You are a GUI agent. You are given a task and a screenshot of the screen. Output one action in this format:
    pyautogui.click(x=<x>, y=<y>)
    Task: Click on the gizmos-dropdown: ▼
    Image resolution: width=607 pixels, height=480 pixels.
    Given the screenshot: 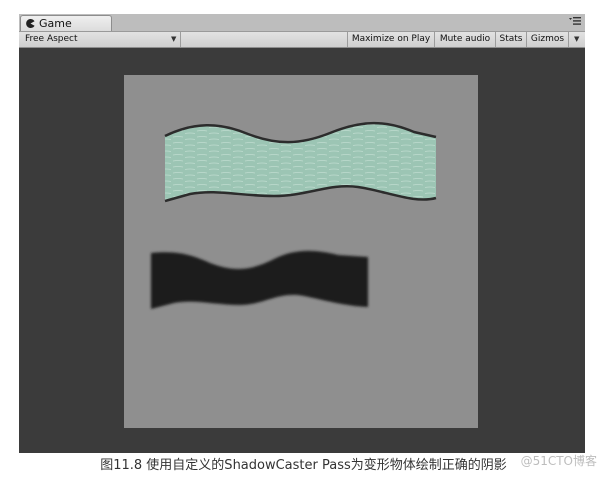 What is the action you would take?
    pyautogui.click(x=576, y=39)
    